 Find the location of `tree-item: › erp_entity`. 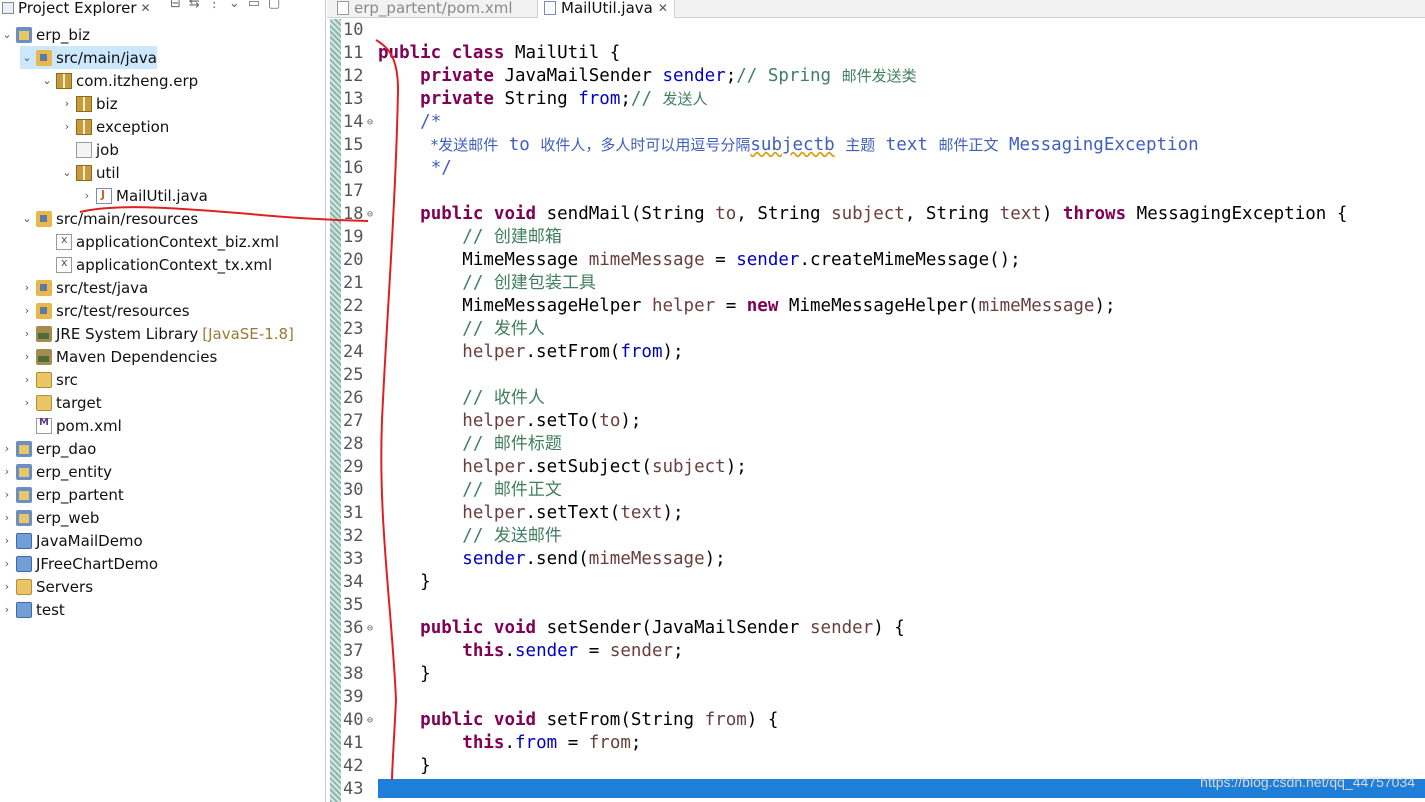

tree-item: › erp_entity is located at coordinates (56, 471).